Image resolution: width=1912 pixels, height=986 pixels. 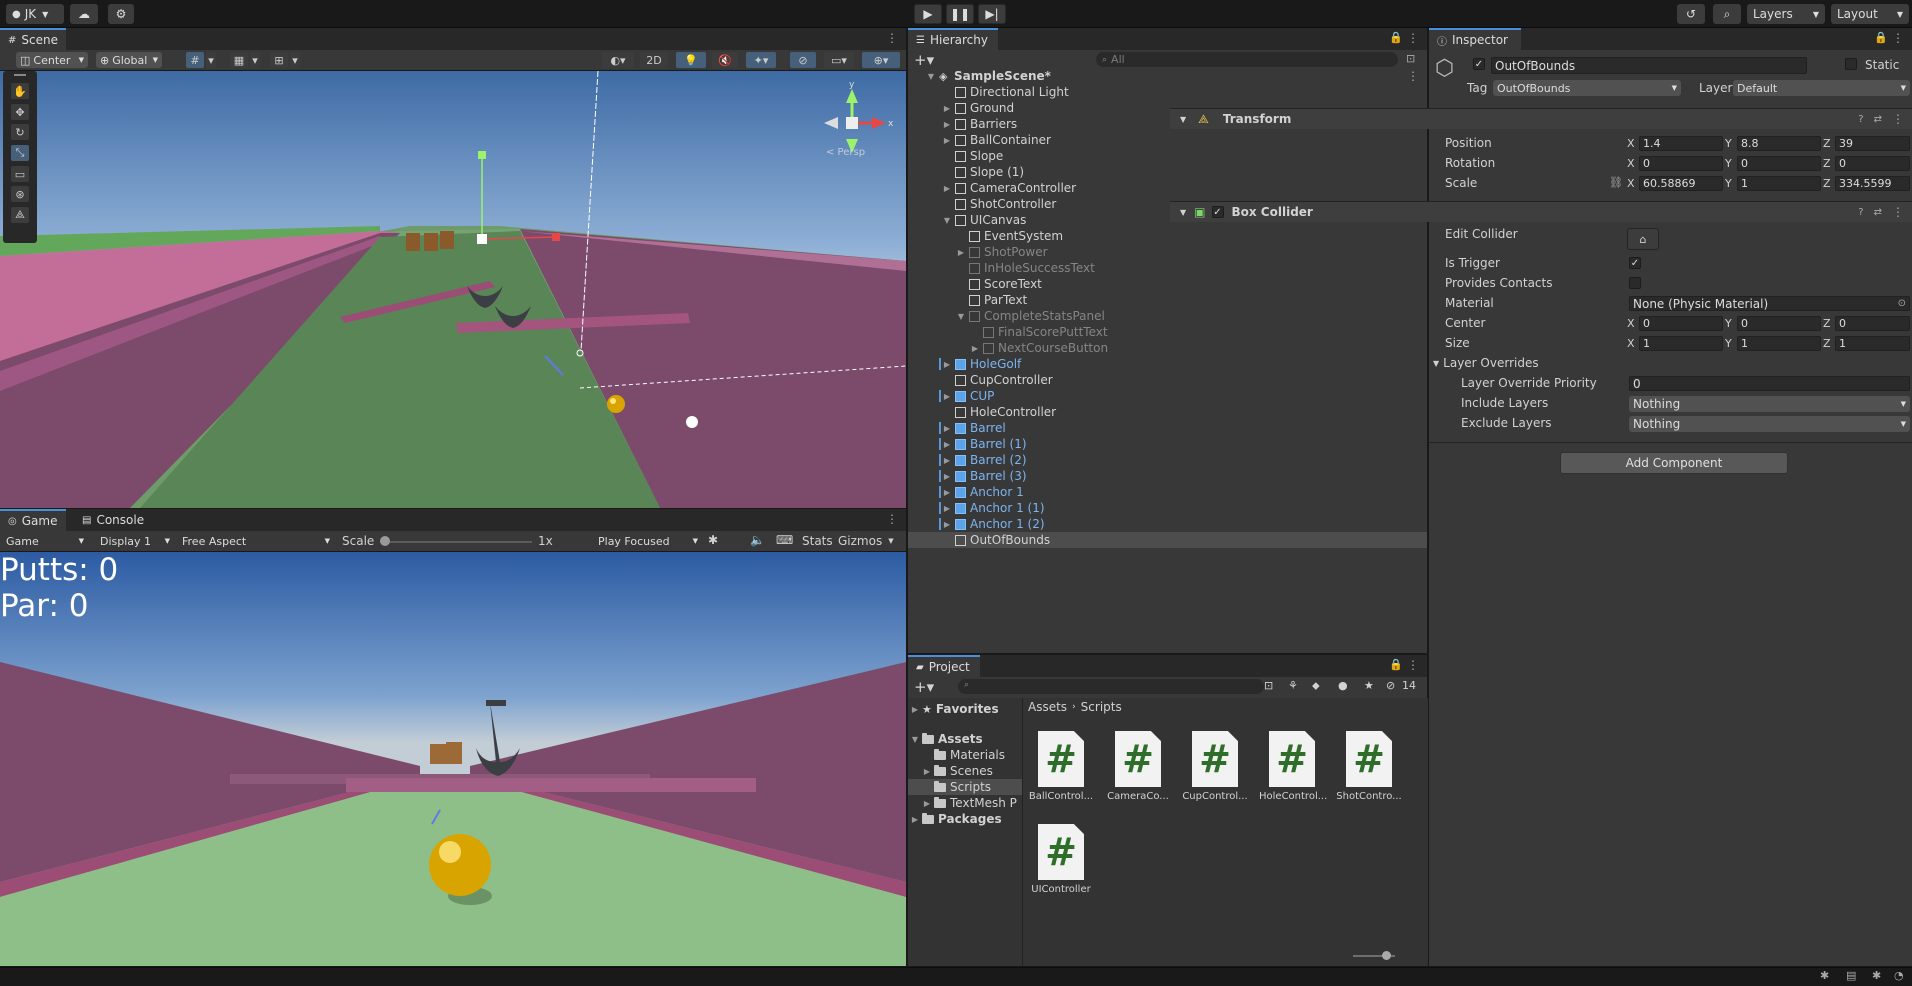 I want to click on search-by-type-icon: ⊡, so click(x=1268, y=685).